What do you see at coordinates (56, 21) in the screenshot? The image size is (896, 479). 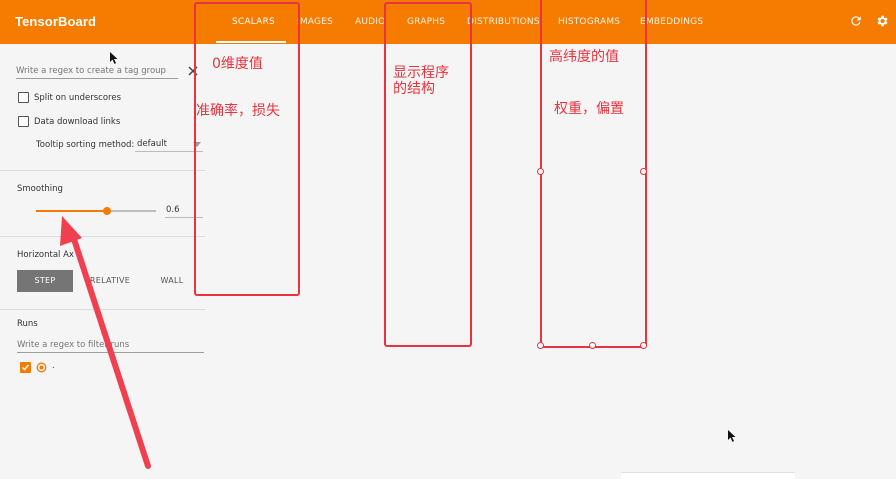 I see `app-title: TensorBoard` at bounding box center [56, 21].